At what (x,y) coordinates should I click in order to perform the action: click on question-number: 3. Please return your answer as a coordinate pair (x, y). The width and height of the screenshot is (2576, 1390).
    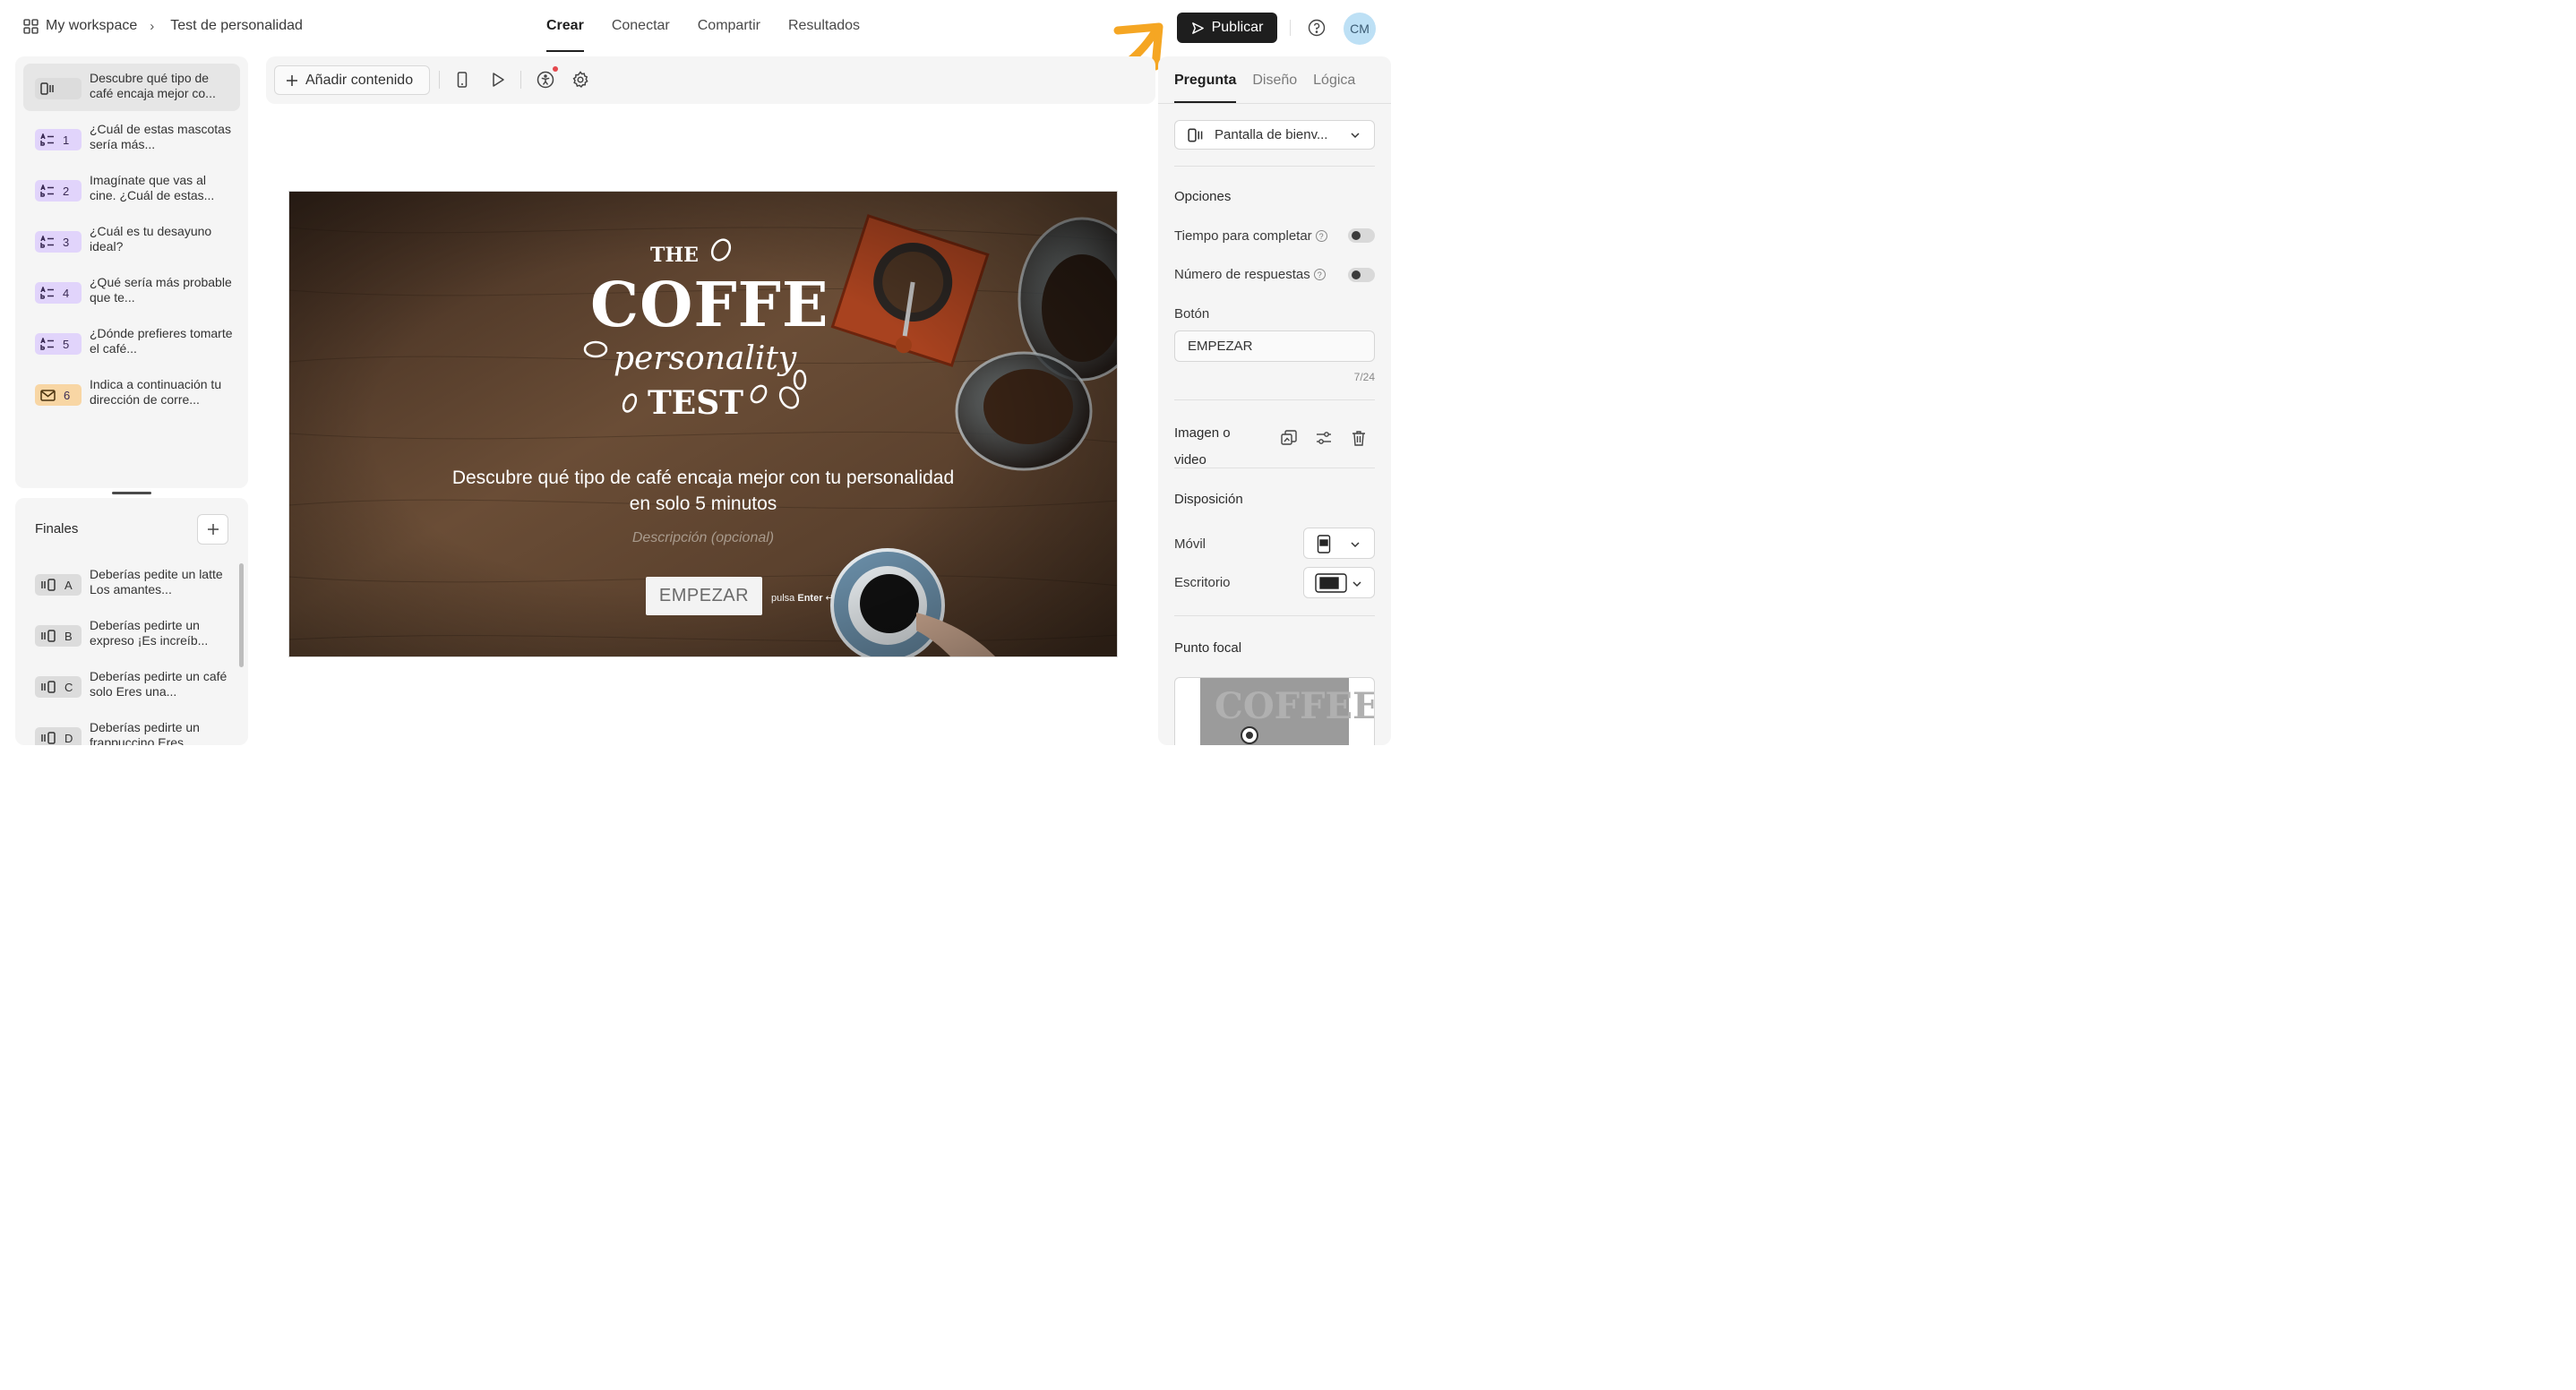
    Looking at the image, I should click on (66, 242).